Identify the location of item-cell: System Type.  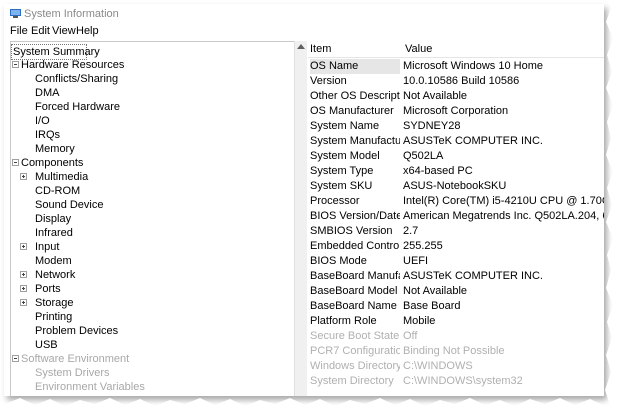
(342, 171).